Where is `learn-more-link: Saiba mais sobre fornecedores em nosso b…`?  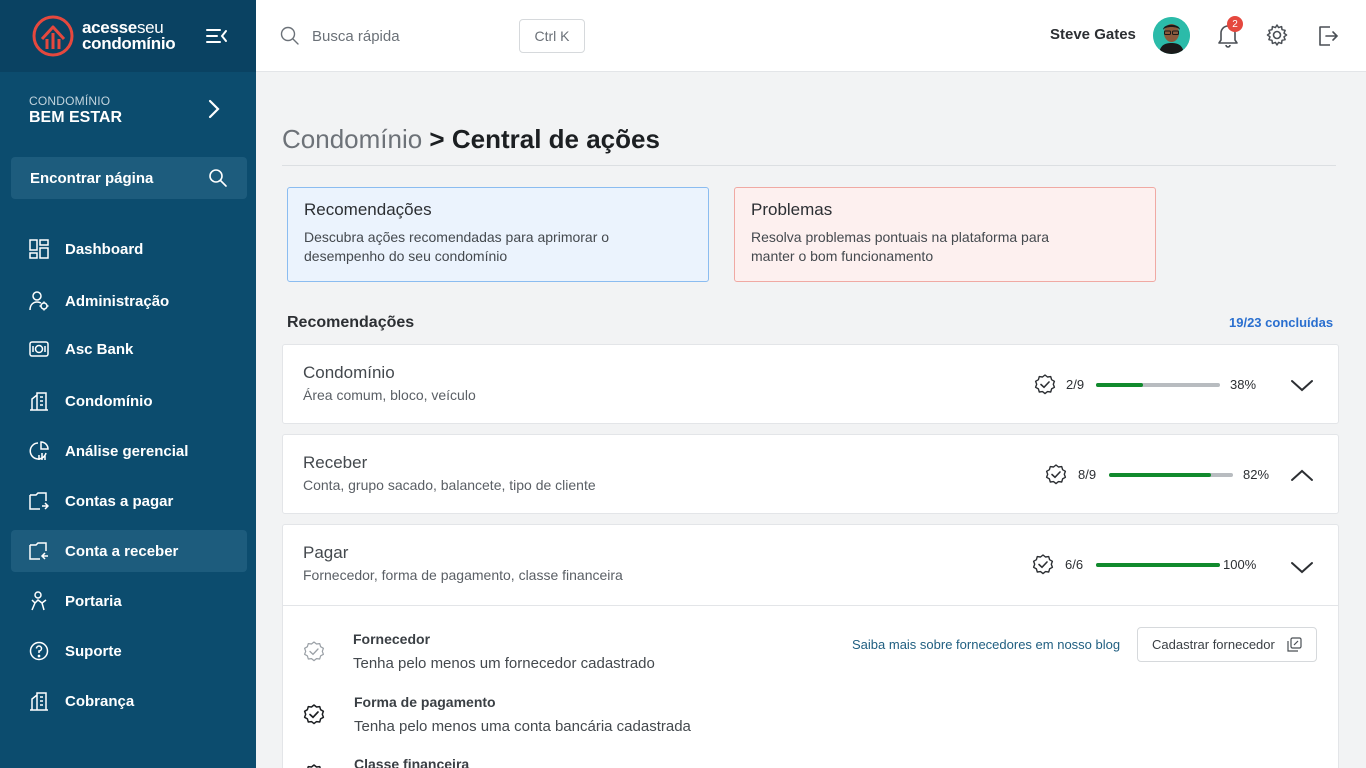 learn-more-link: Saiba mais sobre fornecedores em nosso b… is located at coordinates (986, 644).